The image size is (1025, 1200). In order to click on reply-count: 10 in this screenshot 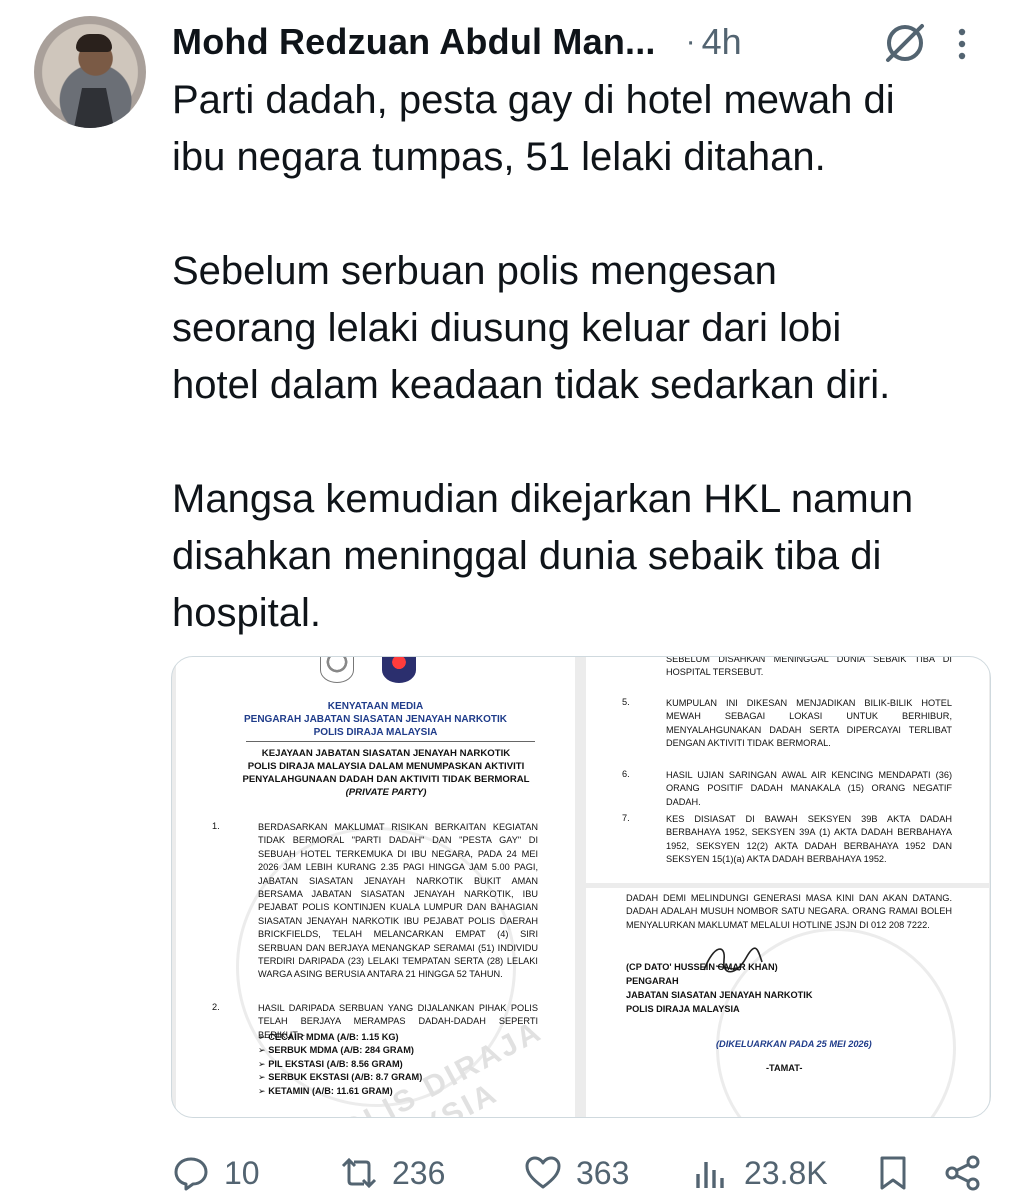, I will do `click(242, 1172)`.